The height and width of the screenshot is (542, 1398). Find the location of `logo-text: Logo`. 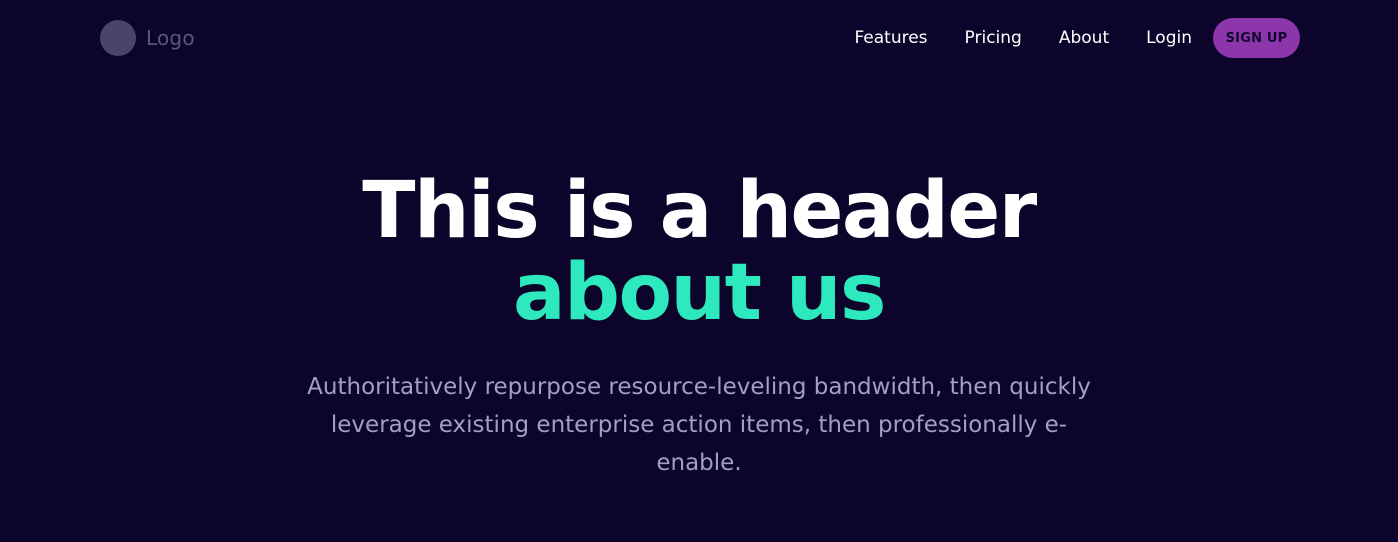

logo-text: Logo is located at coordinates (170, 38).